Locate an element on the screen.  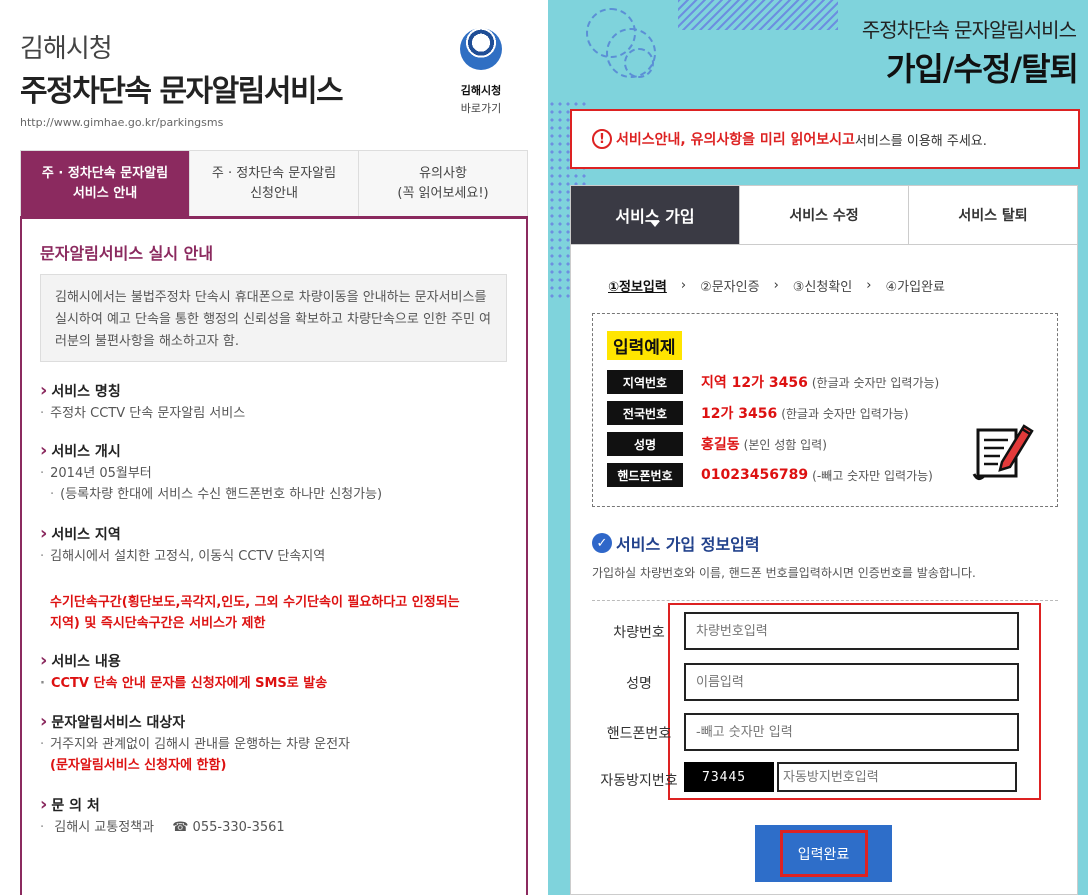
name-input is located at coordinates (851, 682).